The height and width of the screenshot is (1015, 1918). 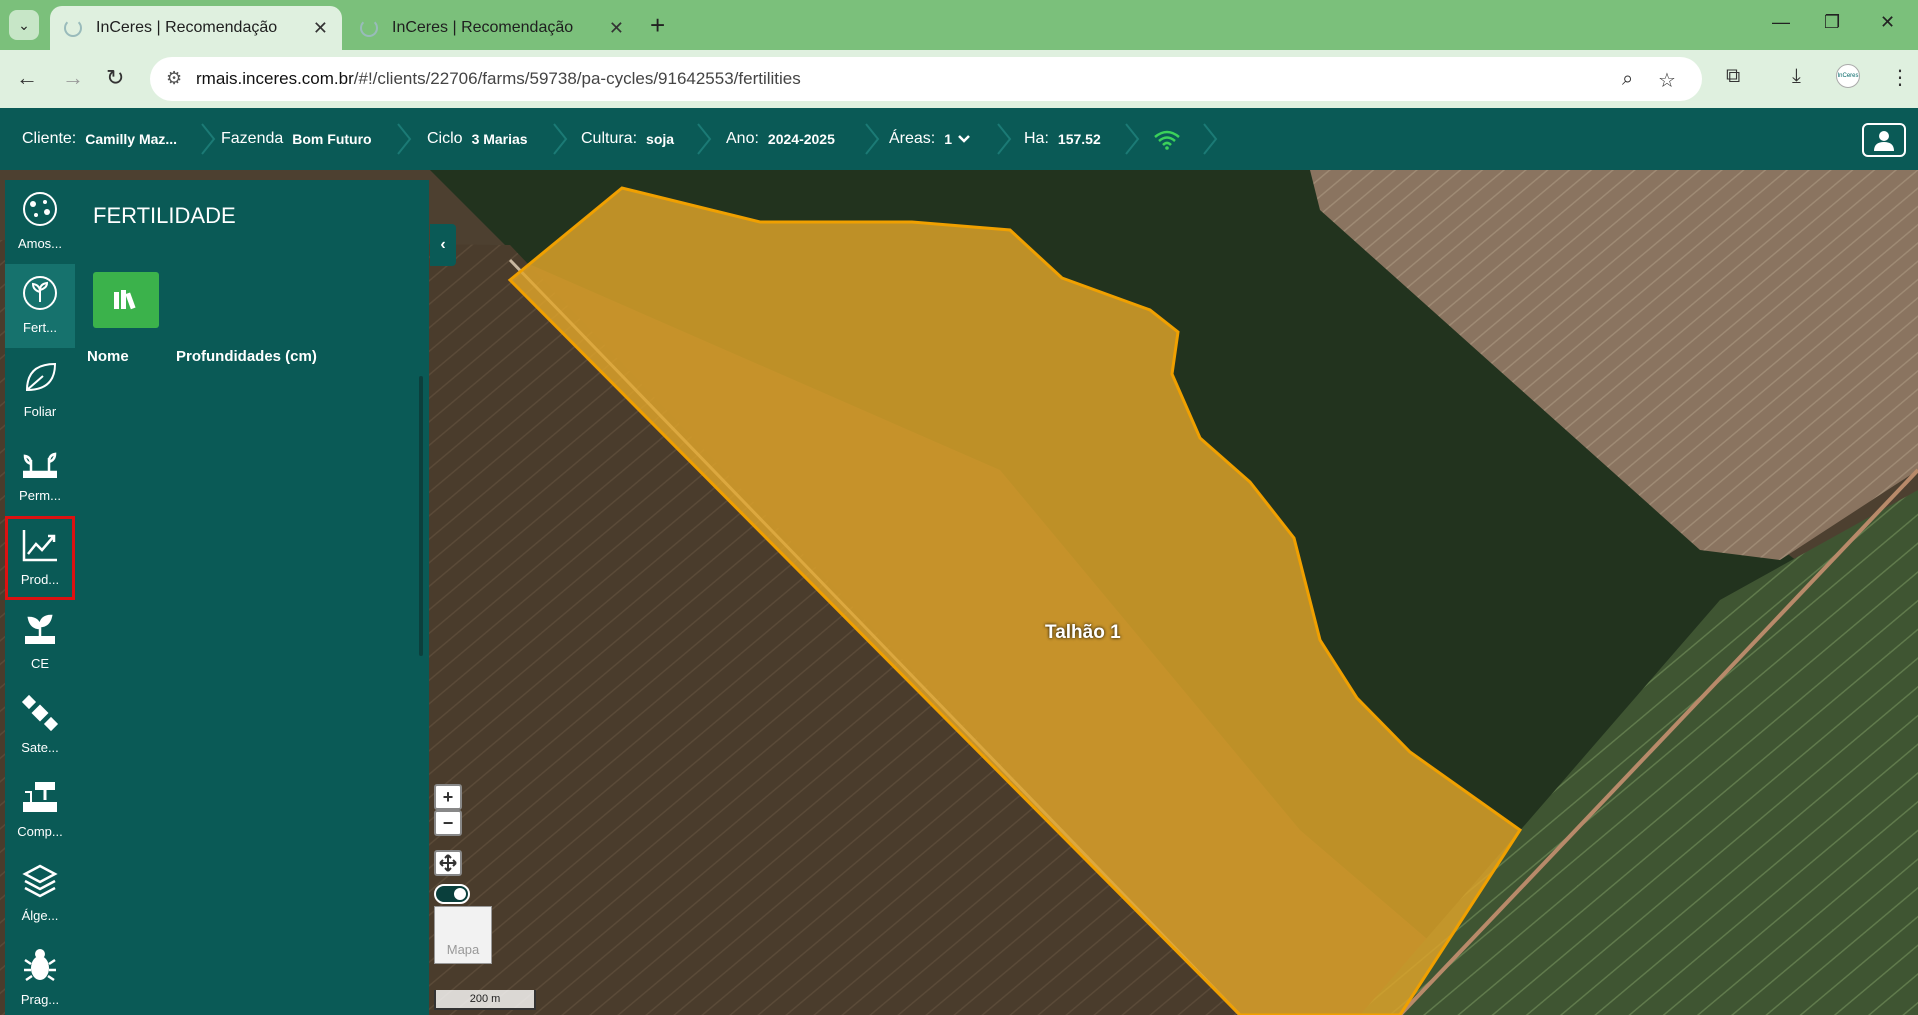 What do you see at coordinates (609, 138) in the screenshot?
I see `cultura-label: Cultura:` at bounding box center [609, 138].